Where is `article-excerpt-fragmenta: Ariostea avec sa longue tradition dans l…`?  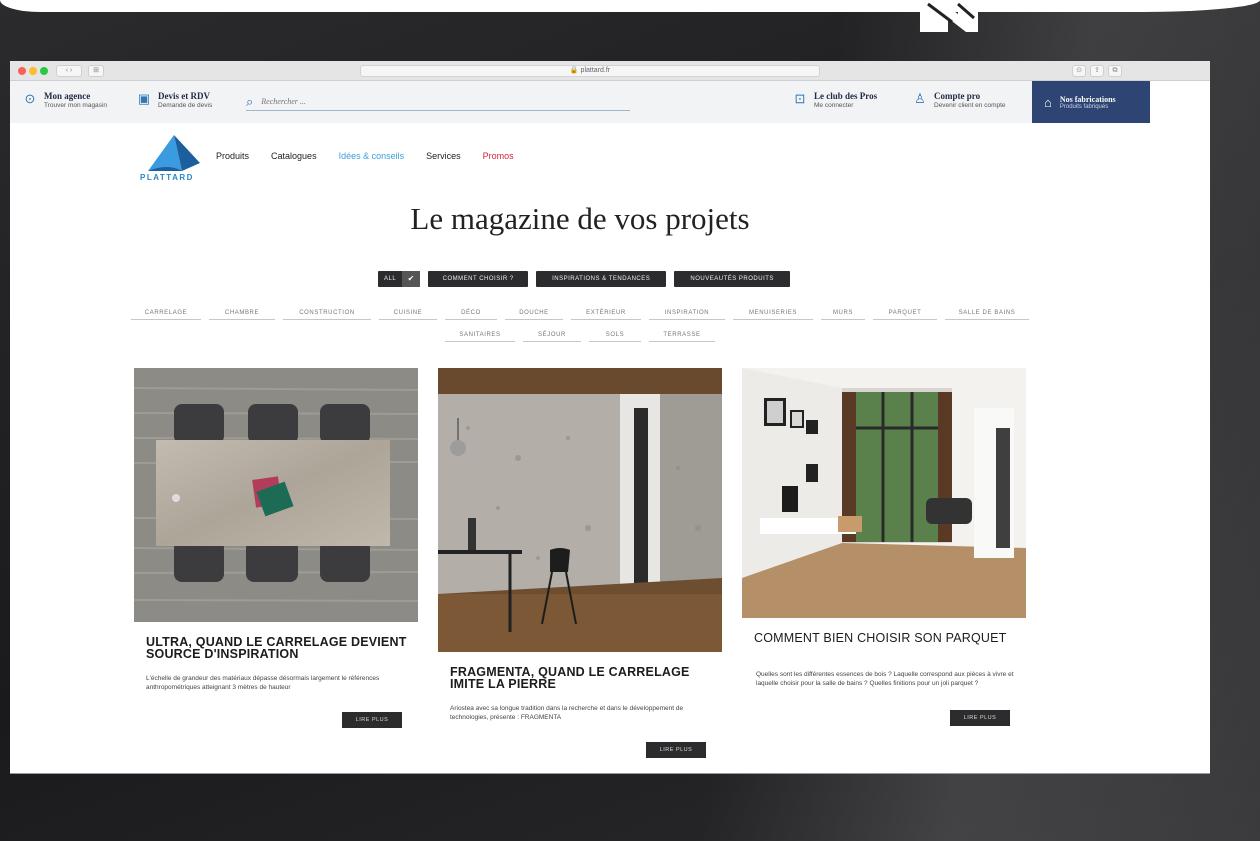
article-excerpt-fragmenta: Ariostea avec sa longue tradition dans l… is located at coordinates (567, 713).